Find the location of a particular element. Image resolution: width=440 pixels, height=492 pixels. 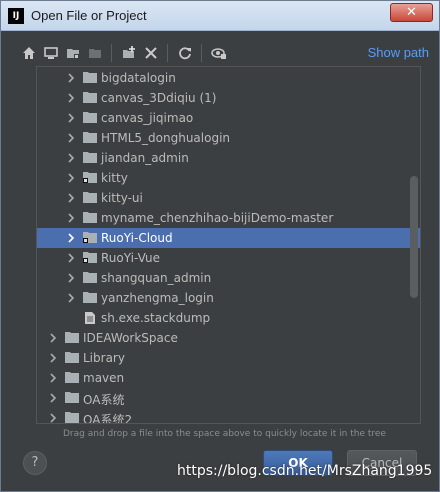

tree-item-label: yanzhengma_login is located at coordinates (157, 298).